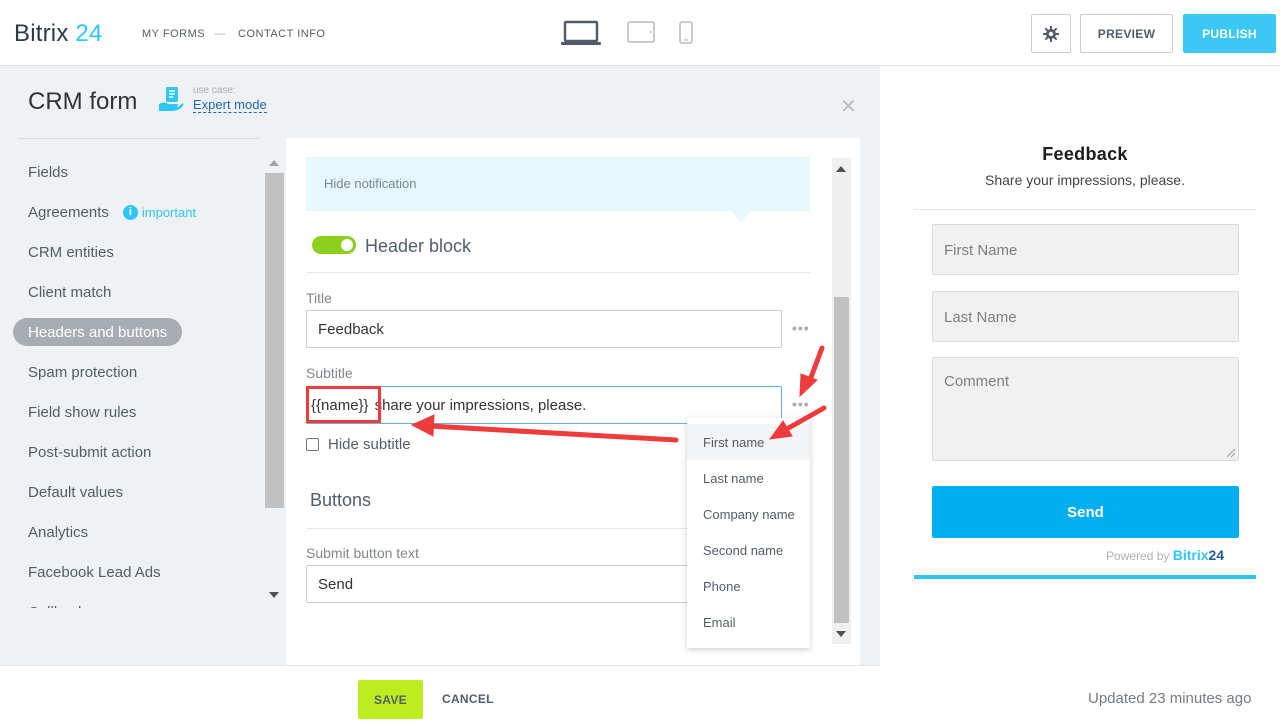  What do you see at coordinates (343, 404) in the screenshot?
I see `token-highlight-box` at bounding box center [343, 404].